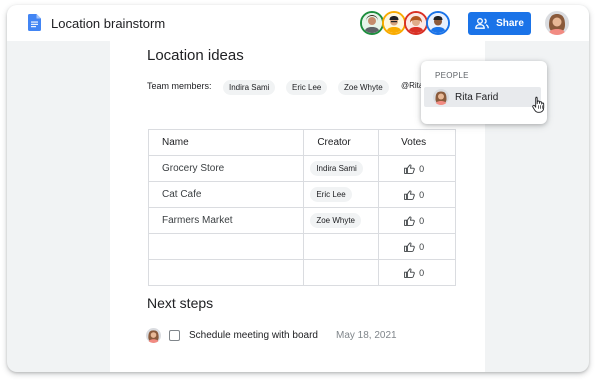 The height and width of the screenshot is (380, 598). Describe the element at coordinates (226, 142) in the screenshot. I see `column-header-name: Name` at that location.